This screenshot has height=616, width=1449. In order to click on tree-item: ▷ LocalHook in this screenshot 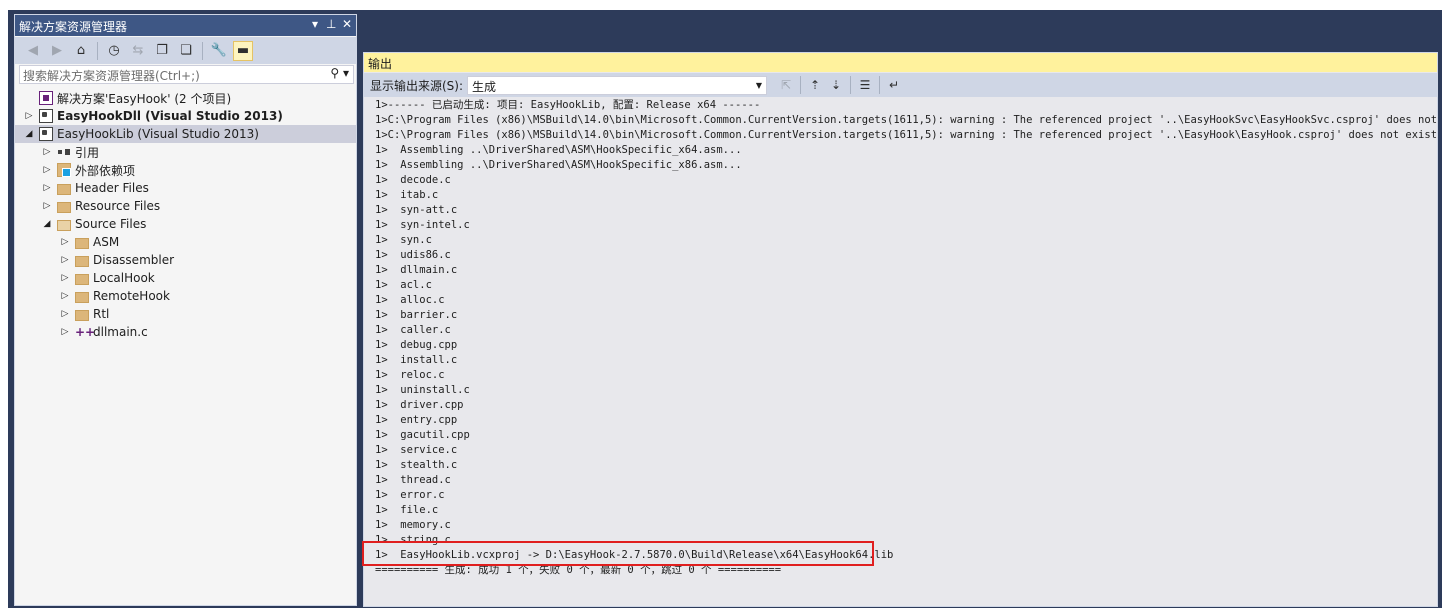, I will do `click(185, 278)`.